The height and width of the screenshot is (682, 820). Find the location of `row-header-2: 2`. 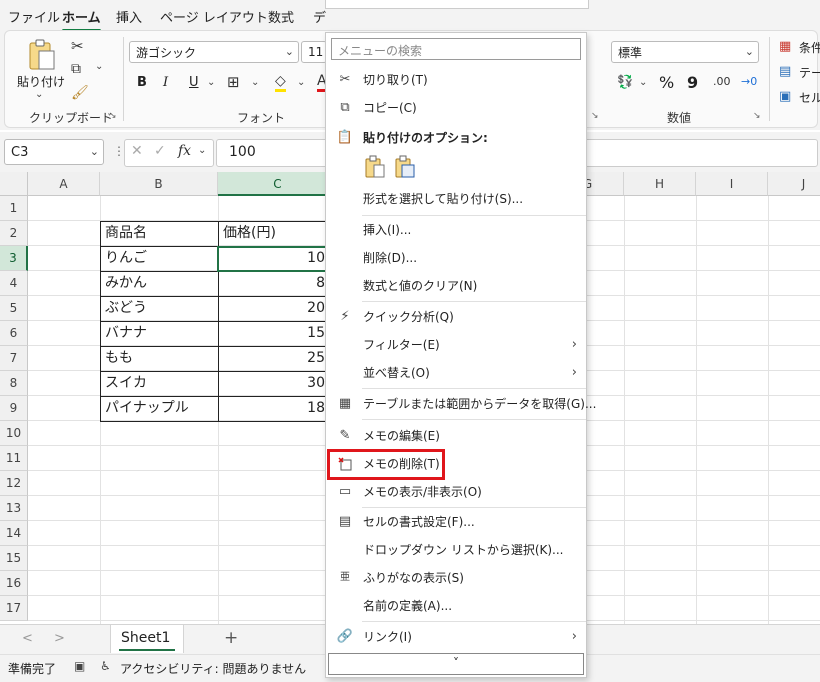

row-header-2: 2 is located at coordinates (14, 233).